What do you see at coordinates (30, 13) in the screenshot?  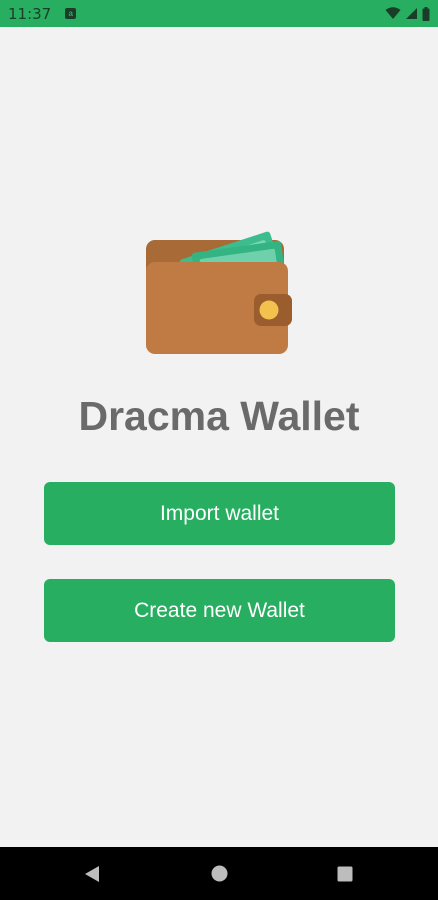 I see `status-time: 11:37` at bounding box center [30, 13].